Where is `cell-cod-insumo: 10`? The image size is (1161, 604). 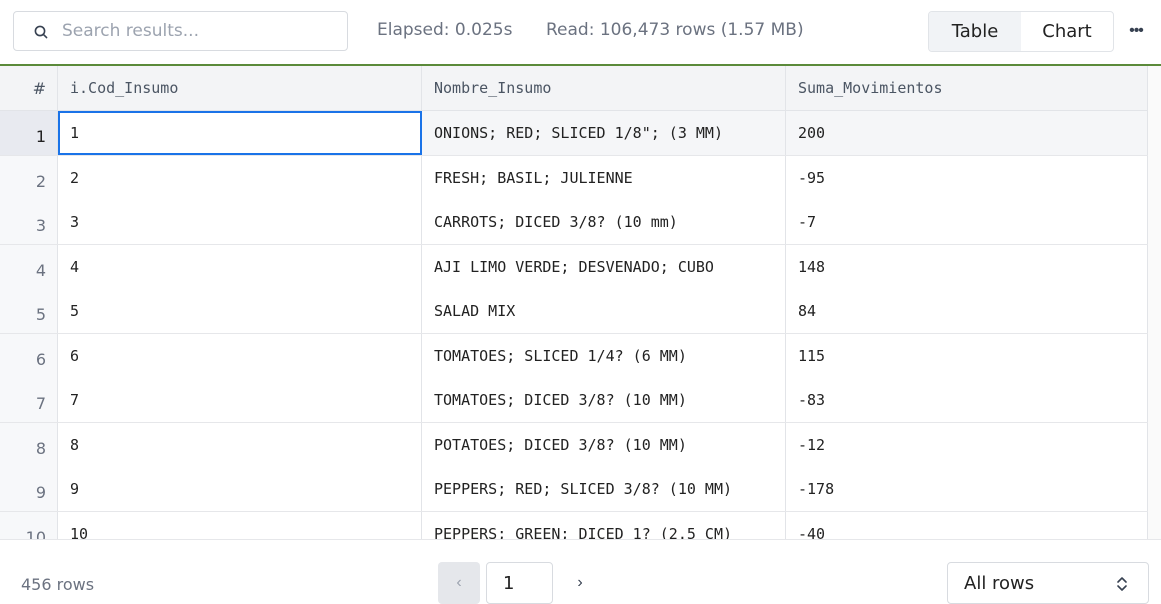
cell-cod-insumo: 10 is located at coordinates (240, 525).